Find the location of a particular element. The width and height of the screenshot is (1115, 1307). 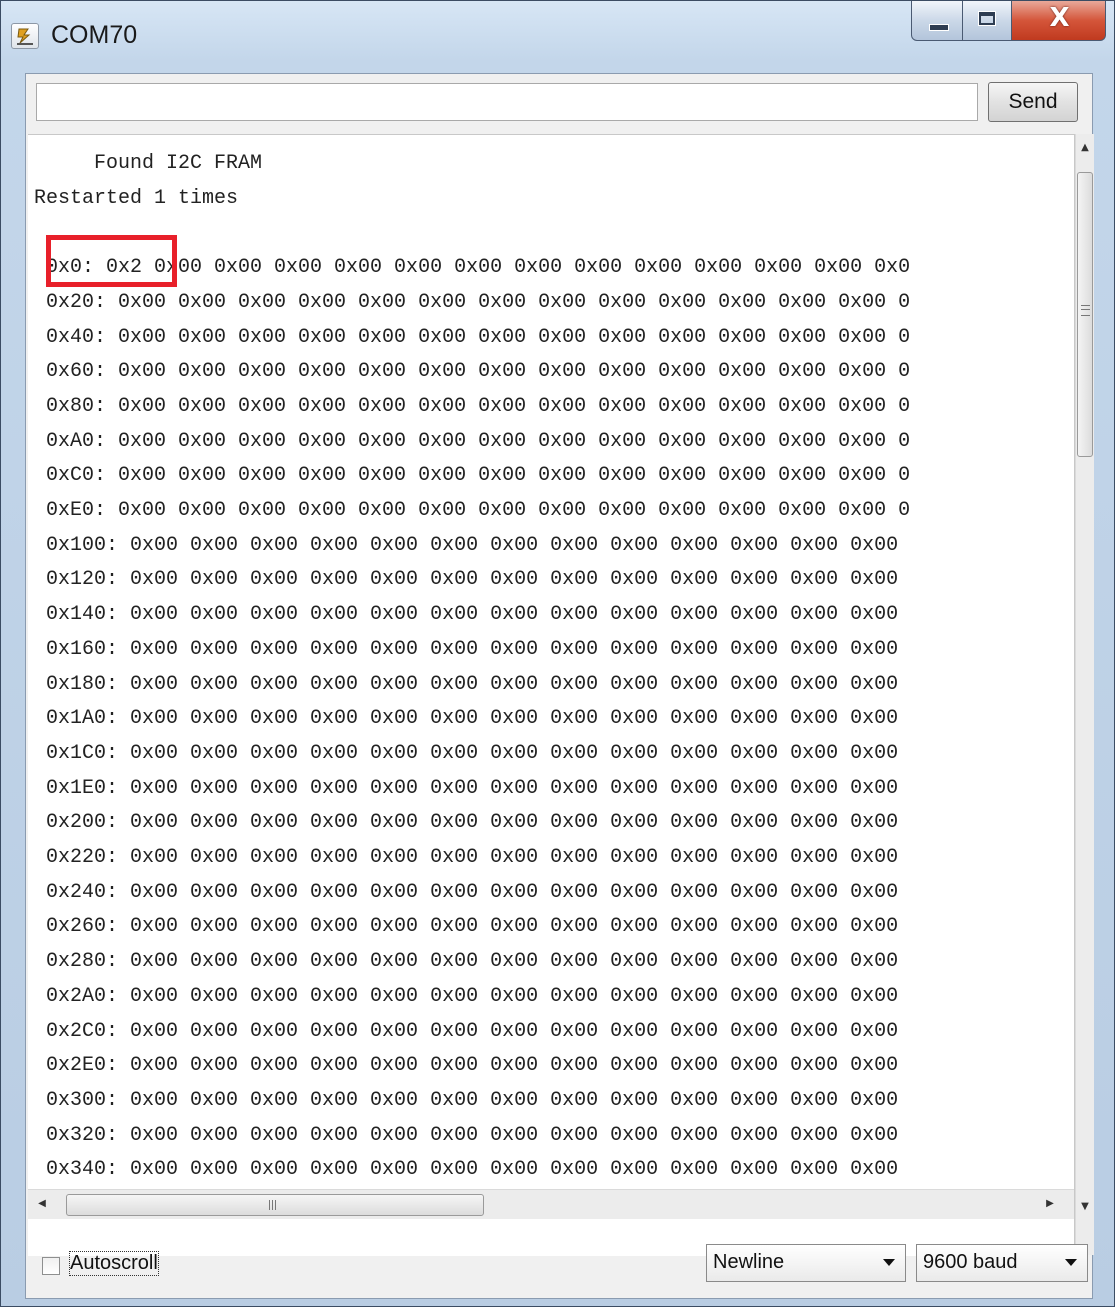

scroll-left-icon: ◀ is located at coordinates (42, 1204).